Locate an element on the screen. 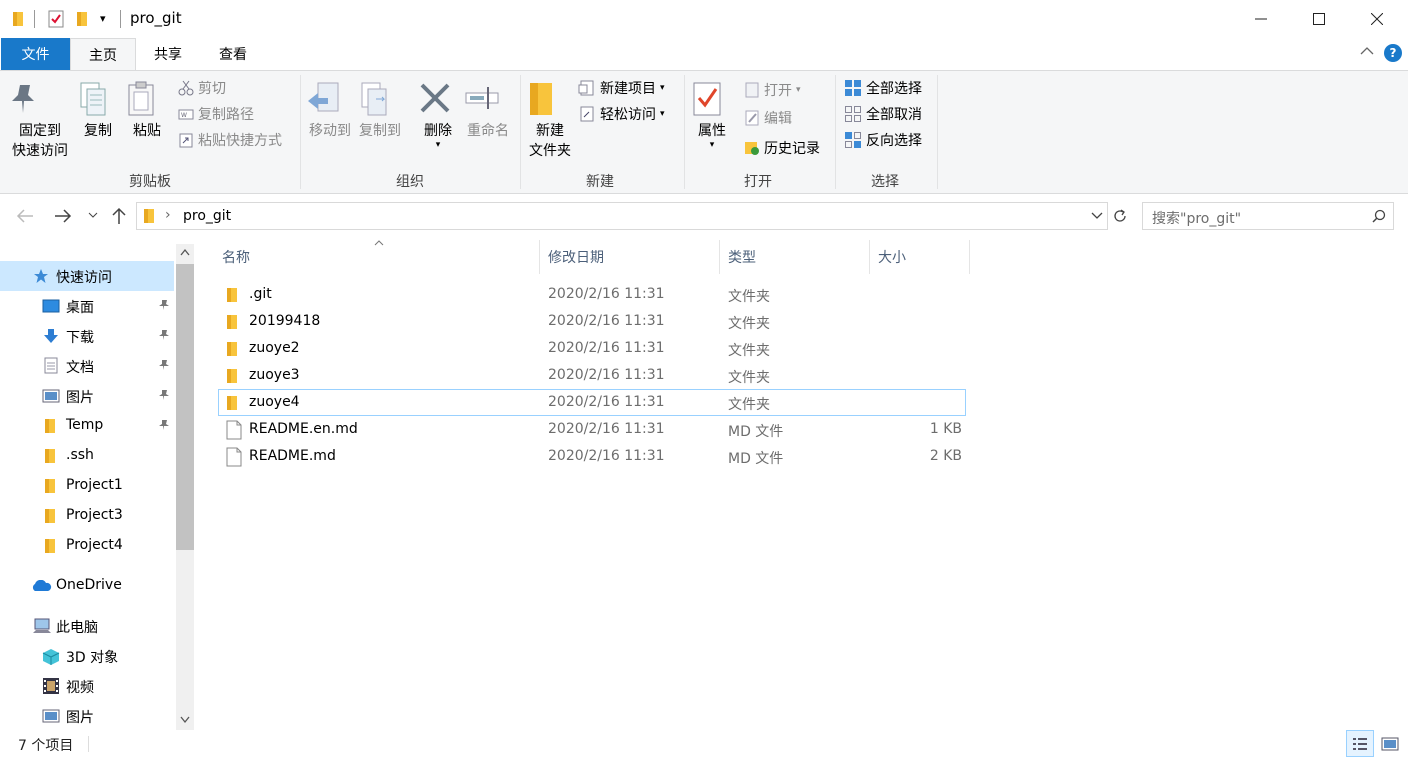 This screenshot has width=1408, height=759. document-icon is located at coordinates (51, 365).